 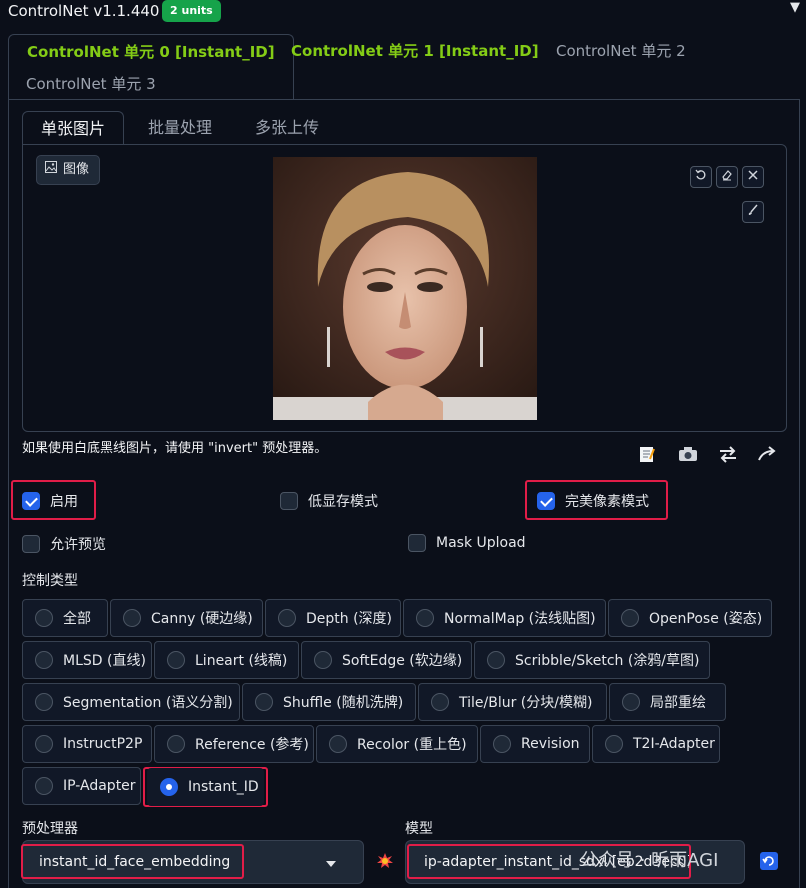 I want to click on control-type-instructp2p: InstructP2P, so click(x=87, y=744).